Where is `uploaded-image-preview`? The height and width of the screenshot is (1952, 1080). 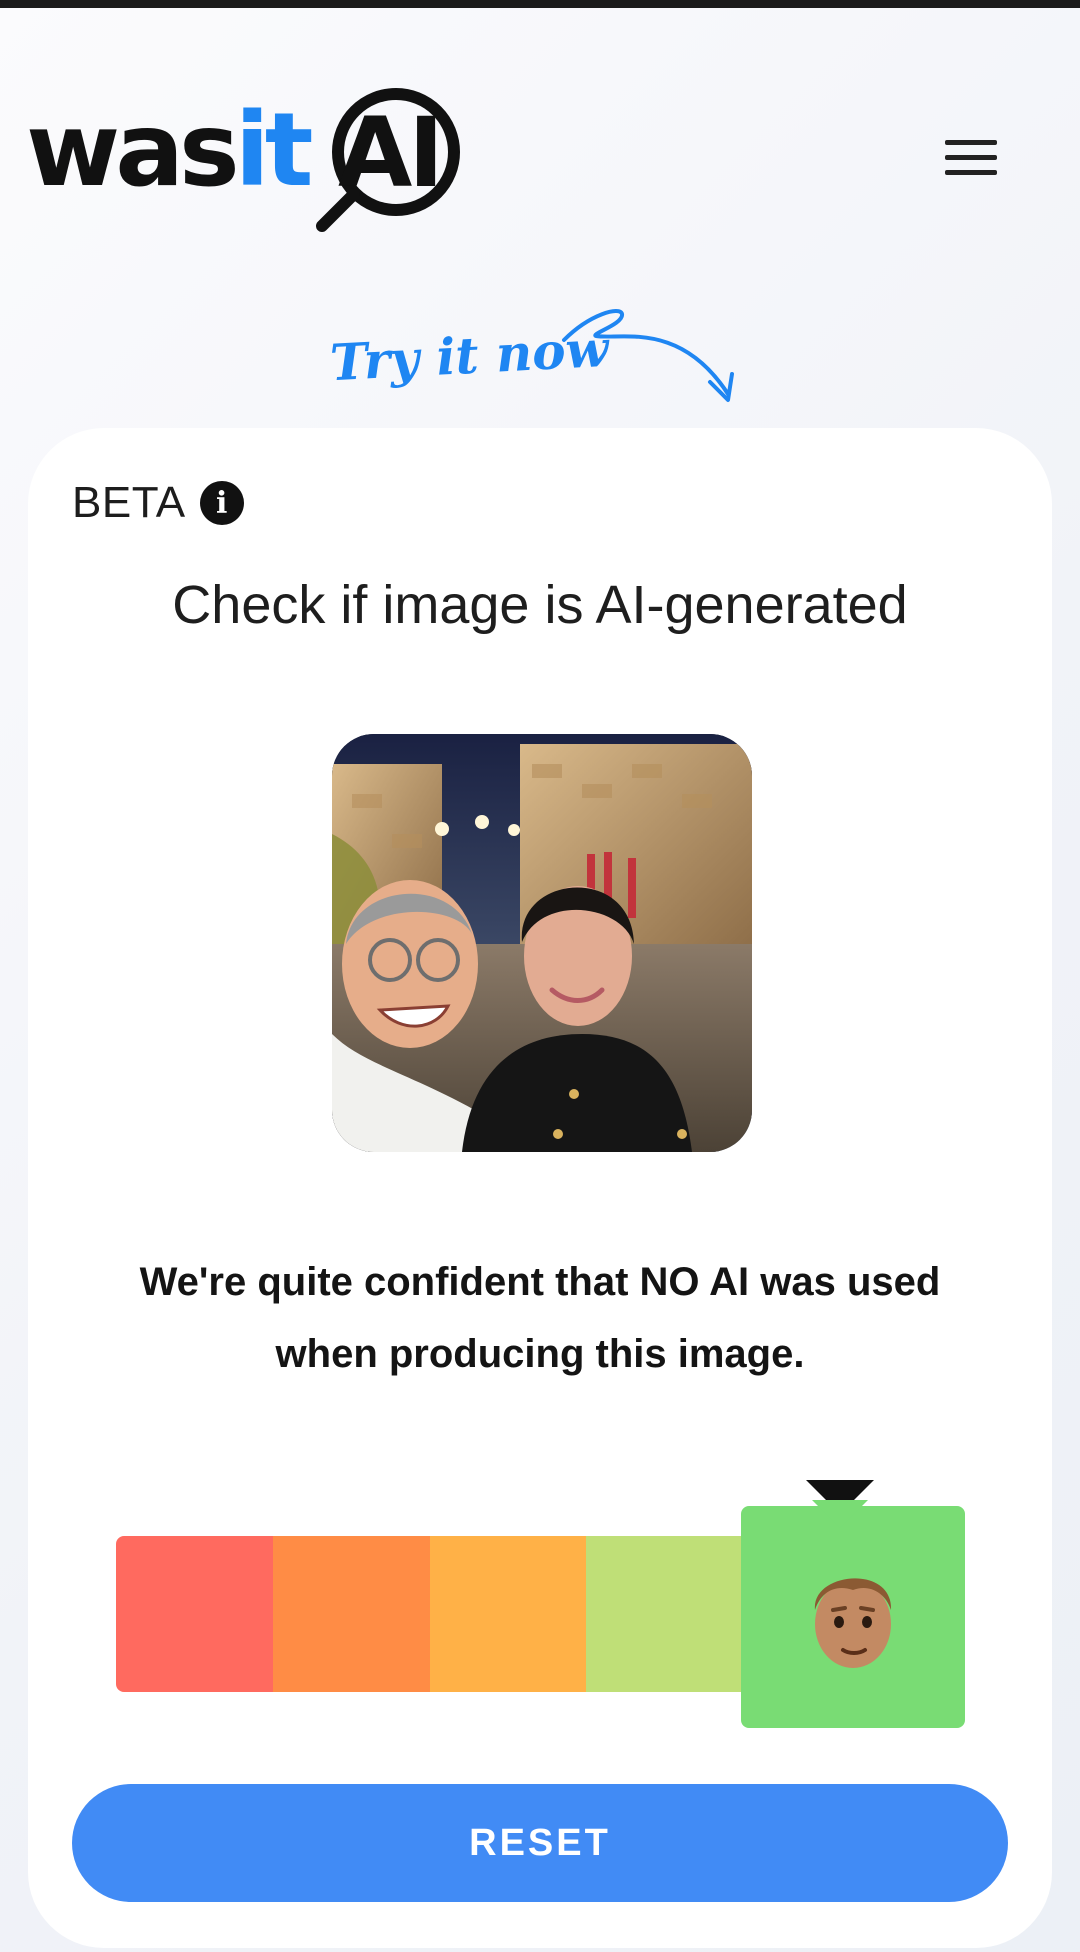
uploaded-image-preview is located at coordinates (542, 943).